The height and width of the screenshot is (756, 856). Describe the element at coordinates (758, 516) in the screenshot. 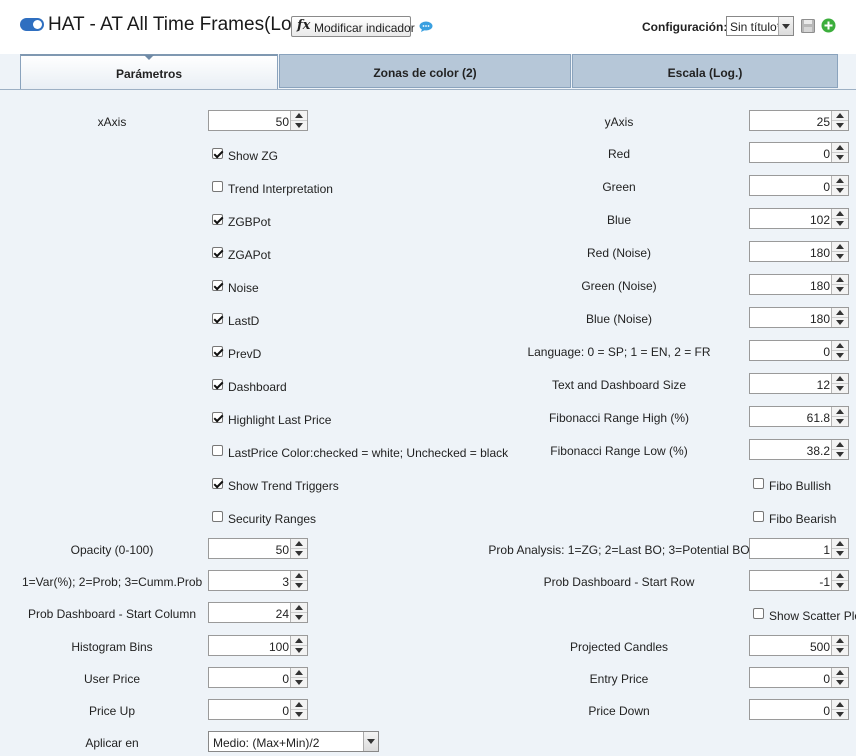

I see `fibo-bearish-checkbox` at that location.